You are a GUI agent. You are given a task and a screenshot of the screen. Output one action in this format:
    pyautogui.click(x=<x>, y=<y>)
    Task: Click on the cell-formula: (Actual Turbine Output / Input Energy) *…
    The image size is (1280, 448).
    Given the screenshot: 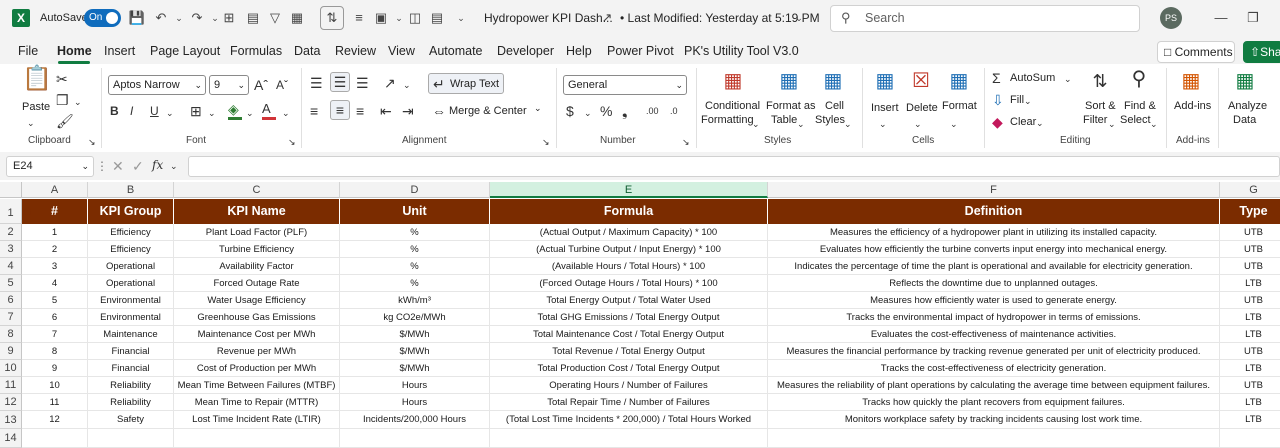 What is the action you would take?
    pyautogui.click(x=629, y=249)
    